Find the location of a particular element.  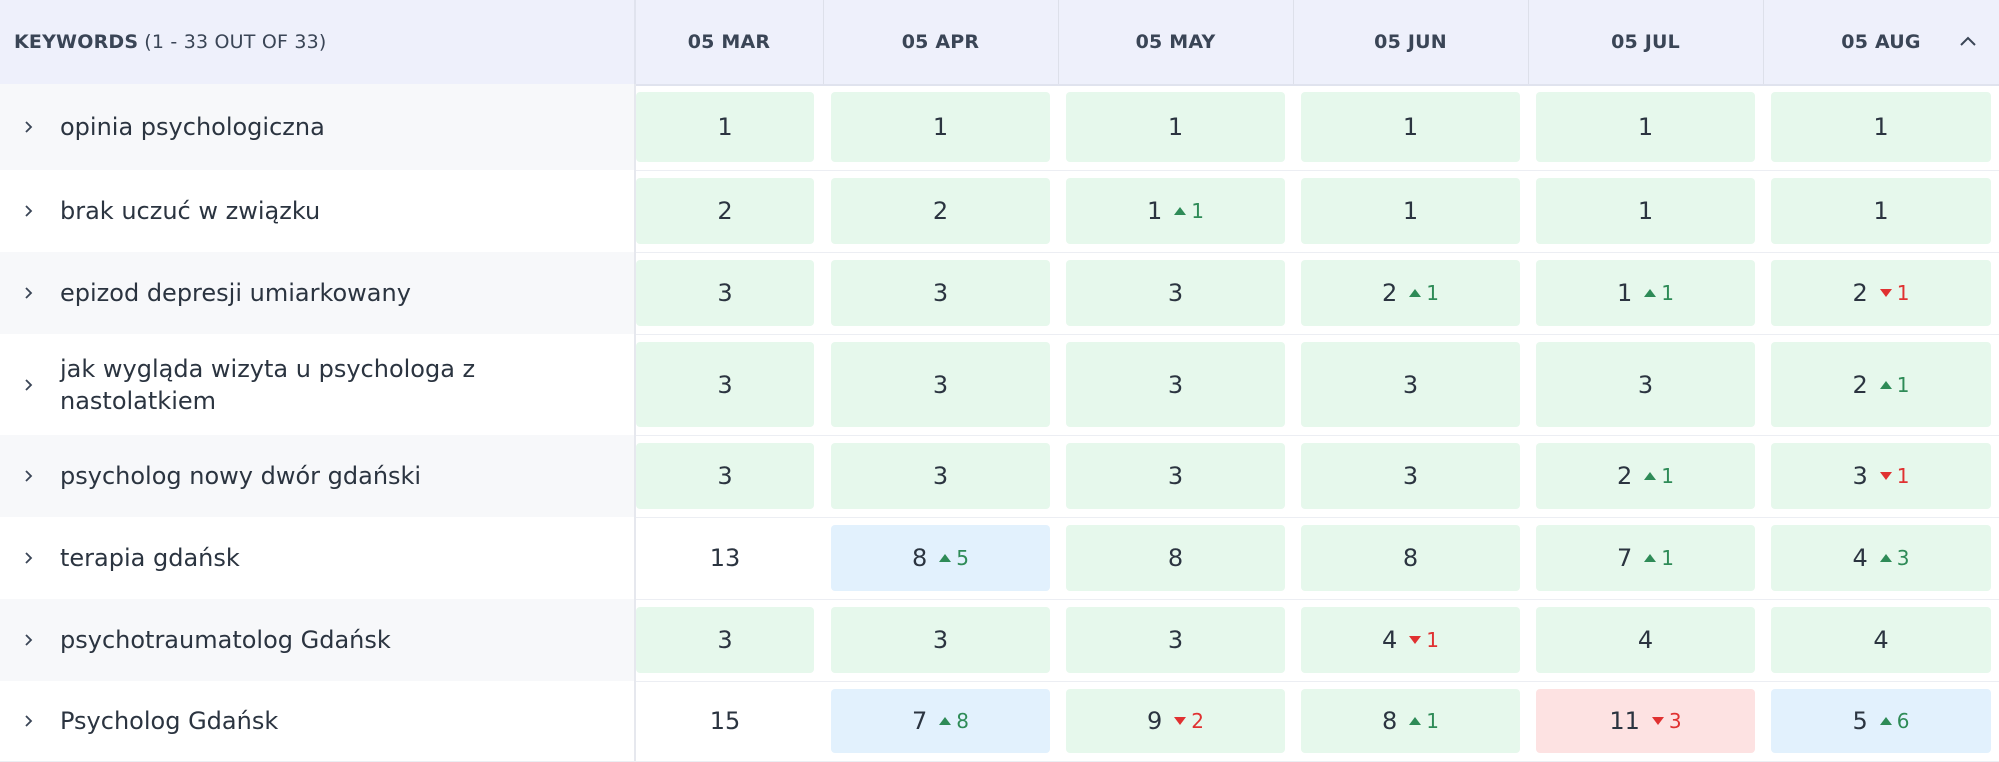

position-value: 5 is located at coordinates (1860, 721).